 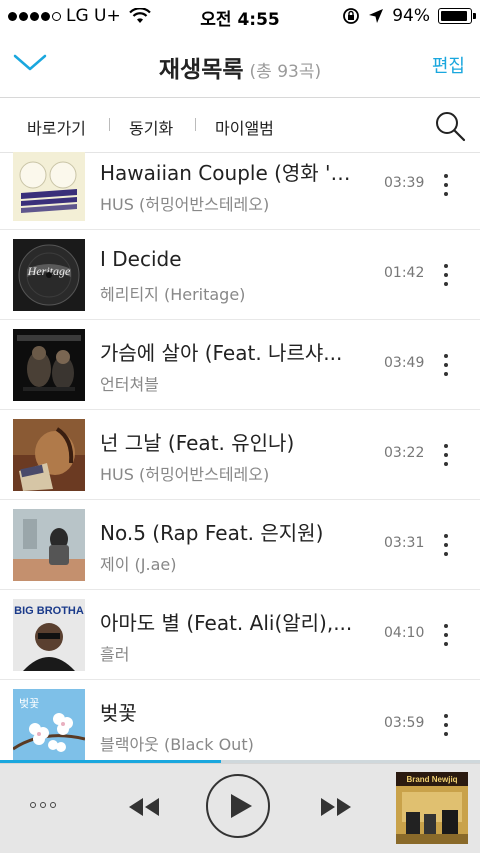 I want to click on song-artist: 헤리티지 (Heritage), so click(x=173, y=294).